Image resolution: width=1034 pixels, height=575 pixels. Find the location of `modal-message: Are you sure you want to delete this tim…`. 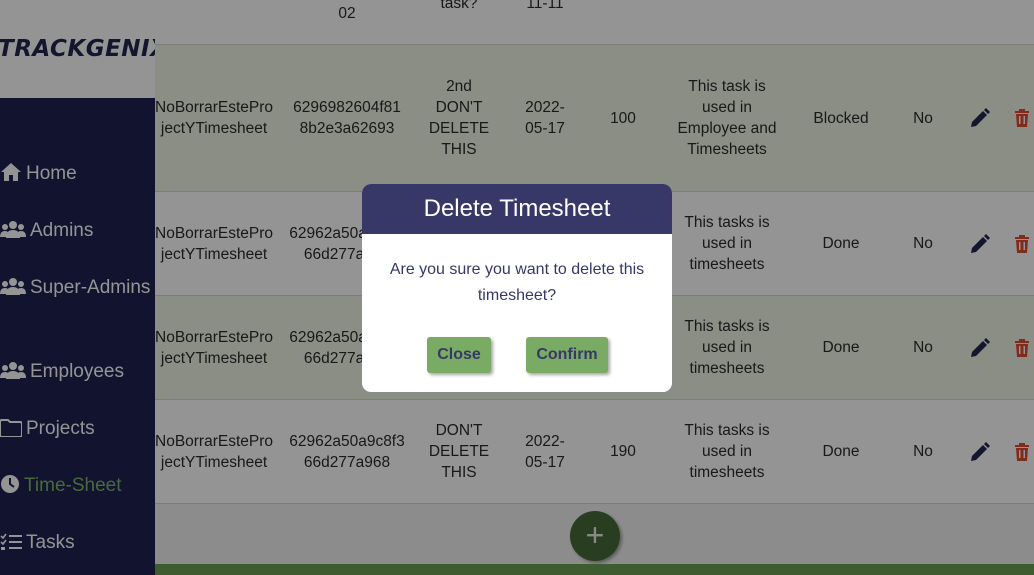

modal-message: Are you sure you want to delete this tim… is located at coordinates (517, 282).